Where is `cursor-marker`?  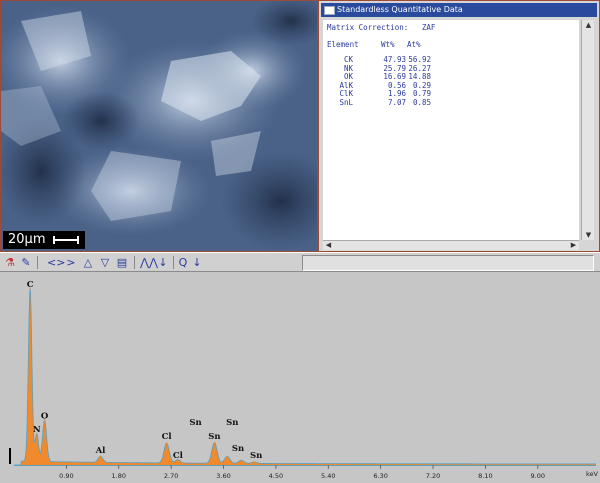
cursor-marker is located at coordinates (10, 456).